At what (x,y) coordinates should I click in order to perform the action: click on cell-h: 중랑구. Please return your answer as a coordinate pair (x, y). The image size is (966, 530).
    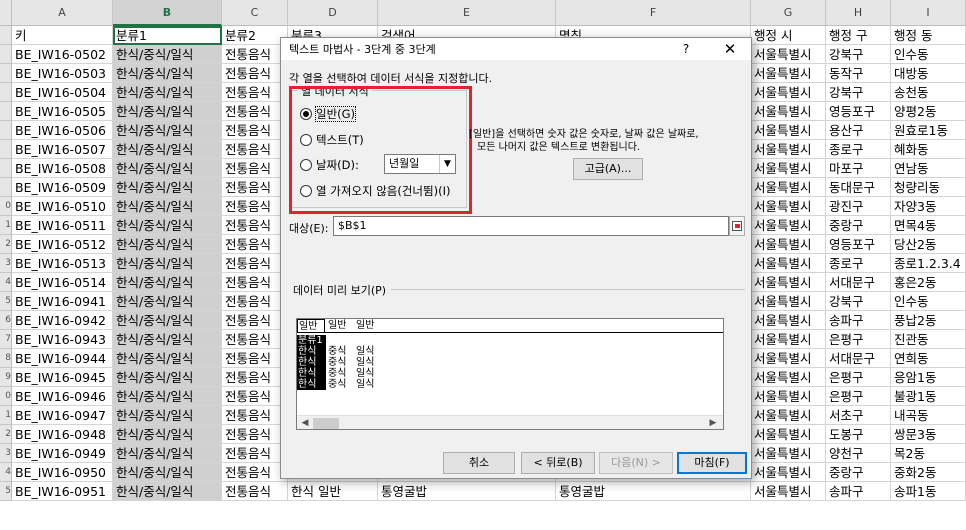
    Looking at the image, I should click on (858, 225).